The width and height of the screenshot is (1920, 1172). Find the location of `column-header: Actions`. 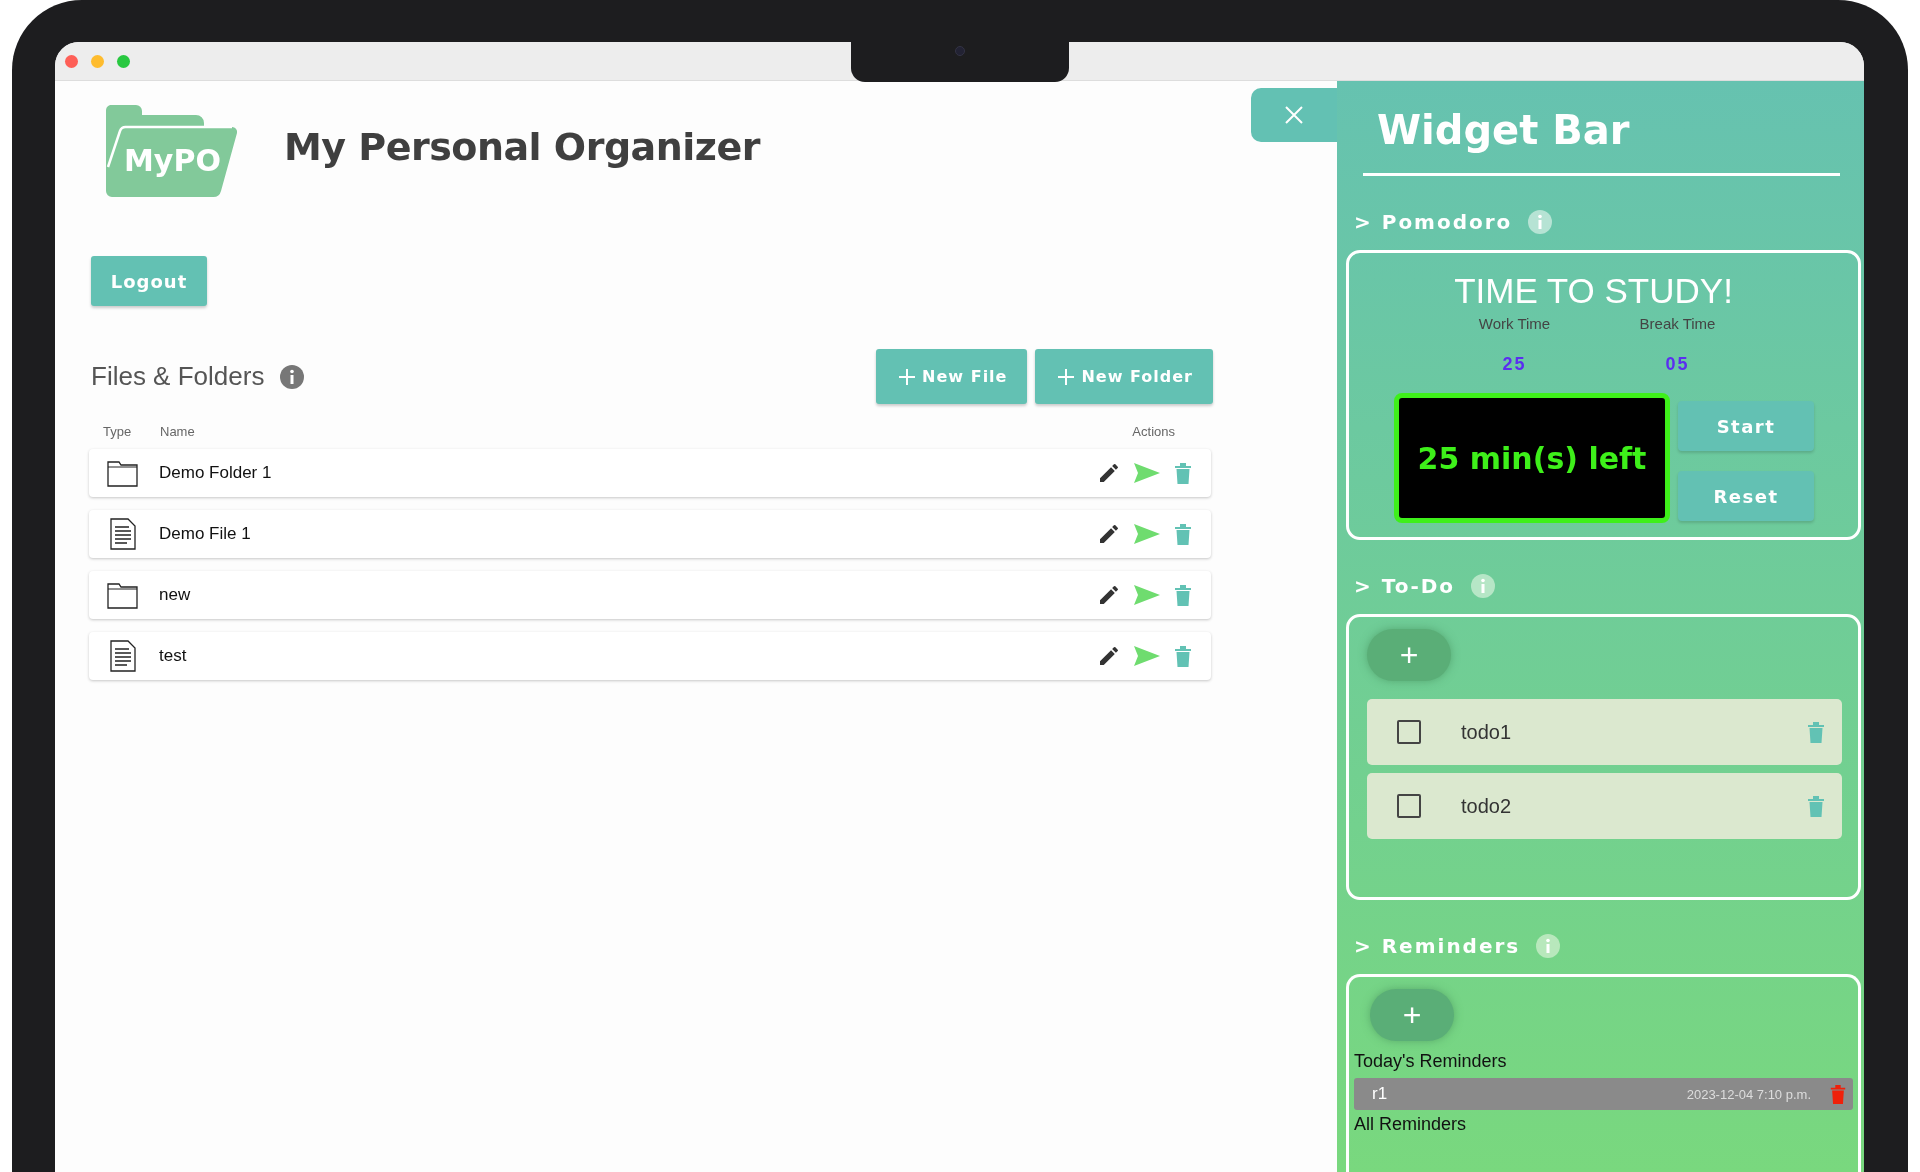

column-header: Actions is located at coordinates (1154, 431).